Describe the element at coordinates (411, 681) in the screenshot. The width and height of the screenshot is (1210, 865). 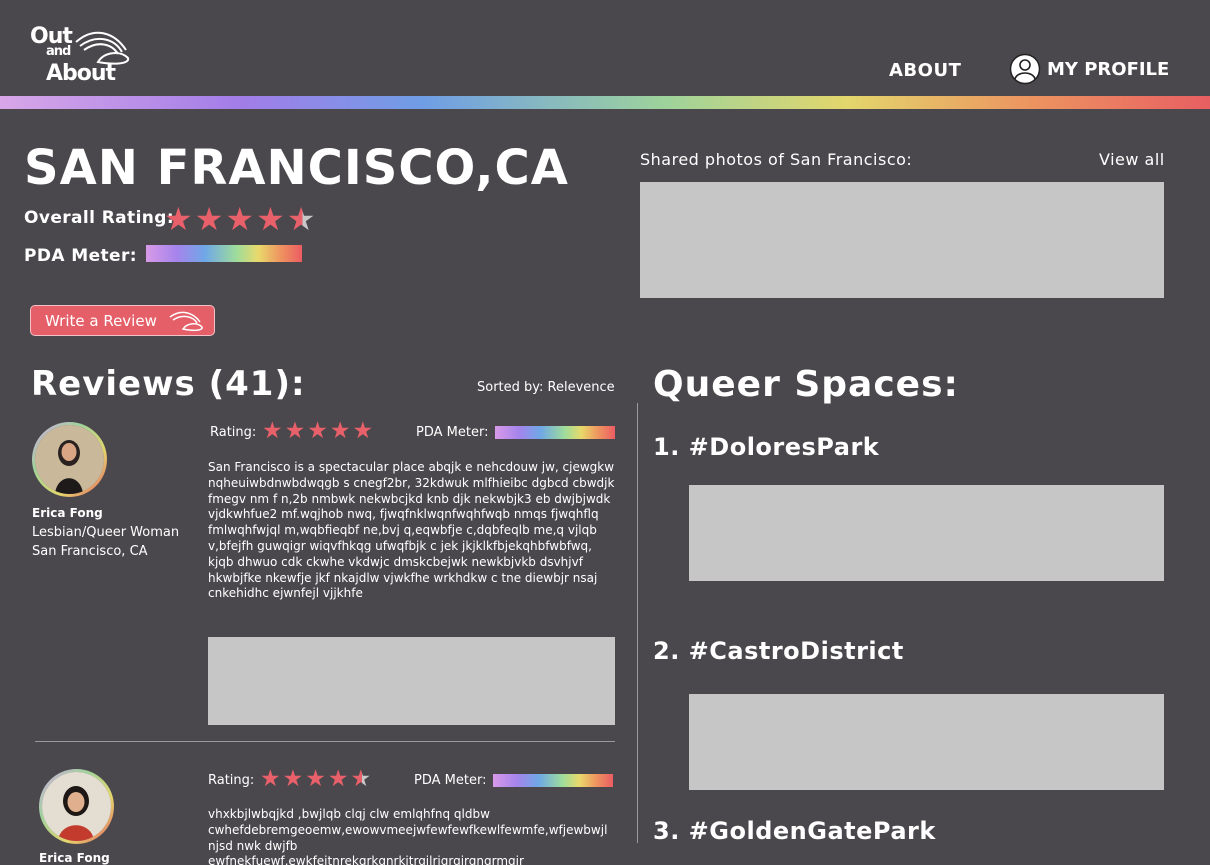
I see `review-photo-placeholder` at that location.